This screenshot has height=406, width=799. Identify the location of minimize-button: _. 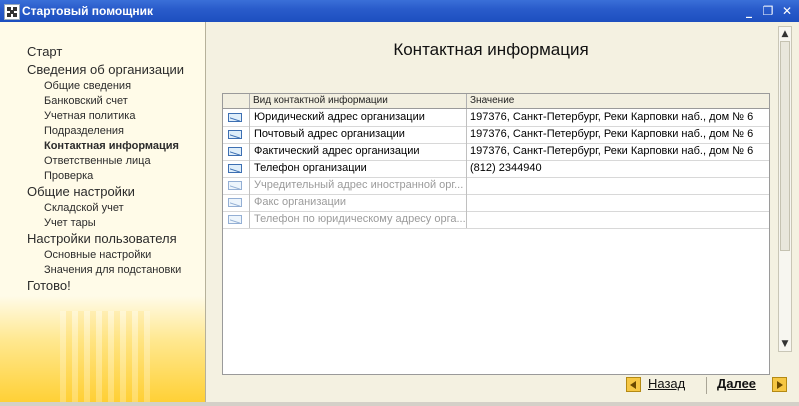
(749, 11).